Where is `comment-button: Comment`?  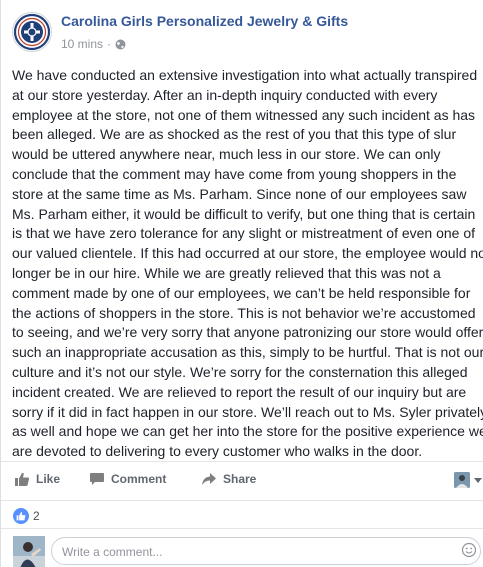 comment-button: Comment is located at coordinates (127, 479).